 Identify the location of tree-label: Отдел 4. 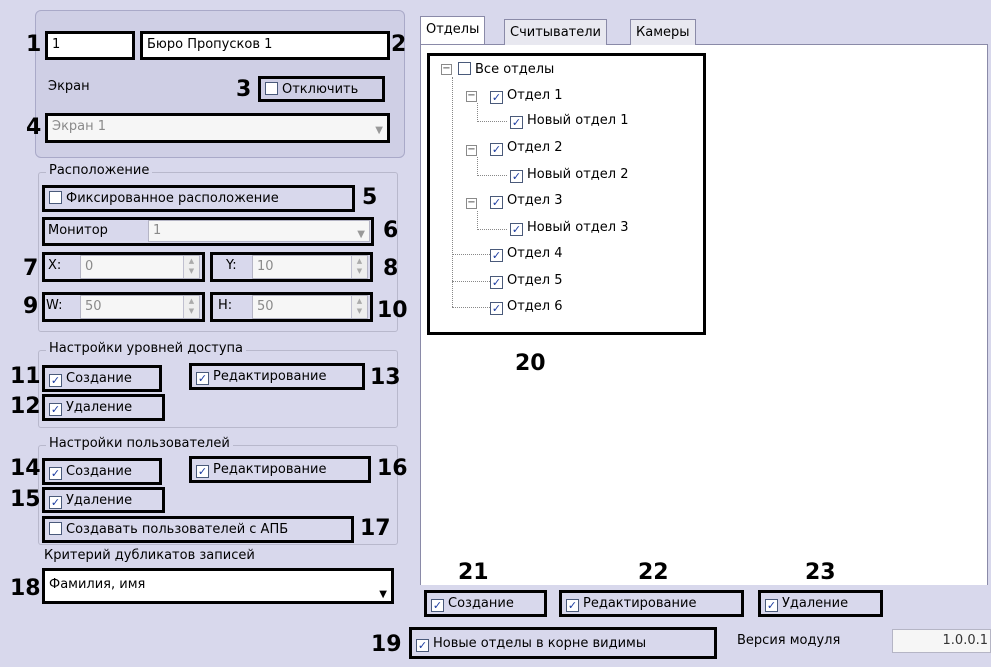
(535, 253).